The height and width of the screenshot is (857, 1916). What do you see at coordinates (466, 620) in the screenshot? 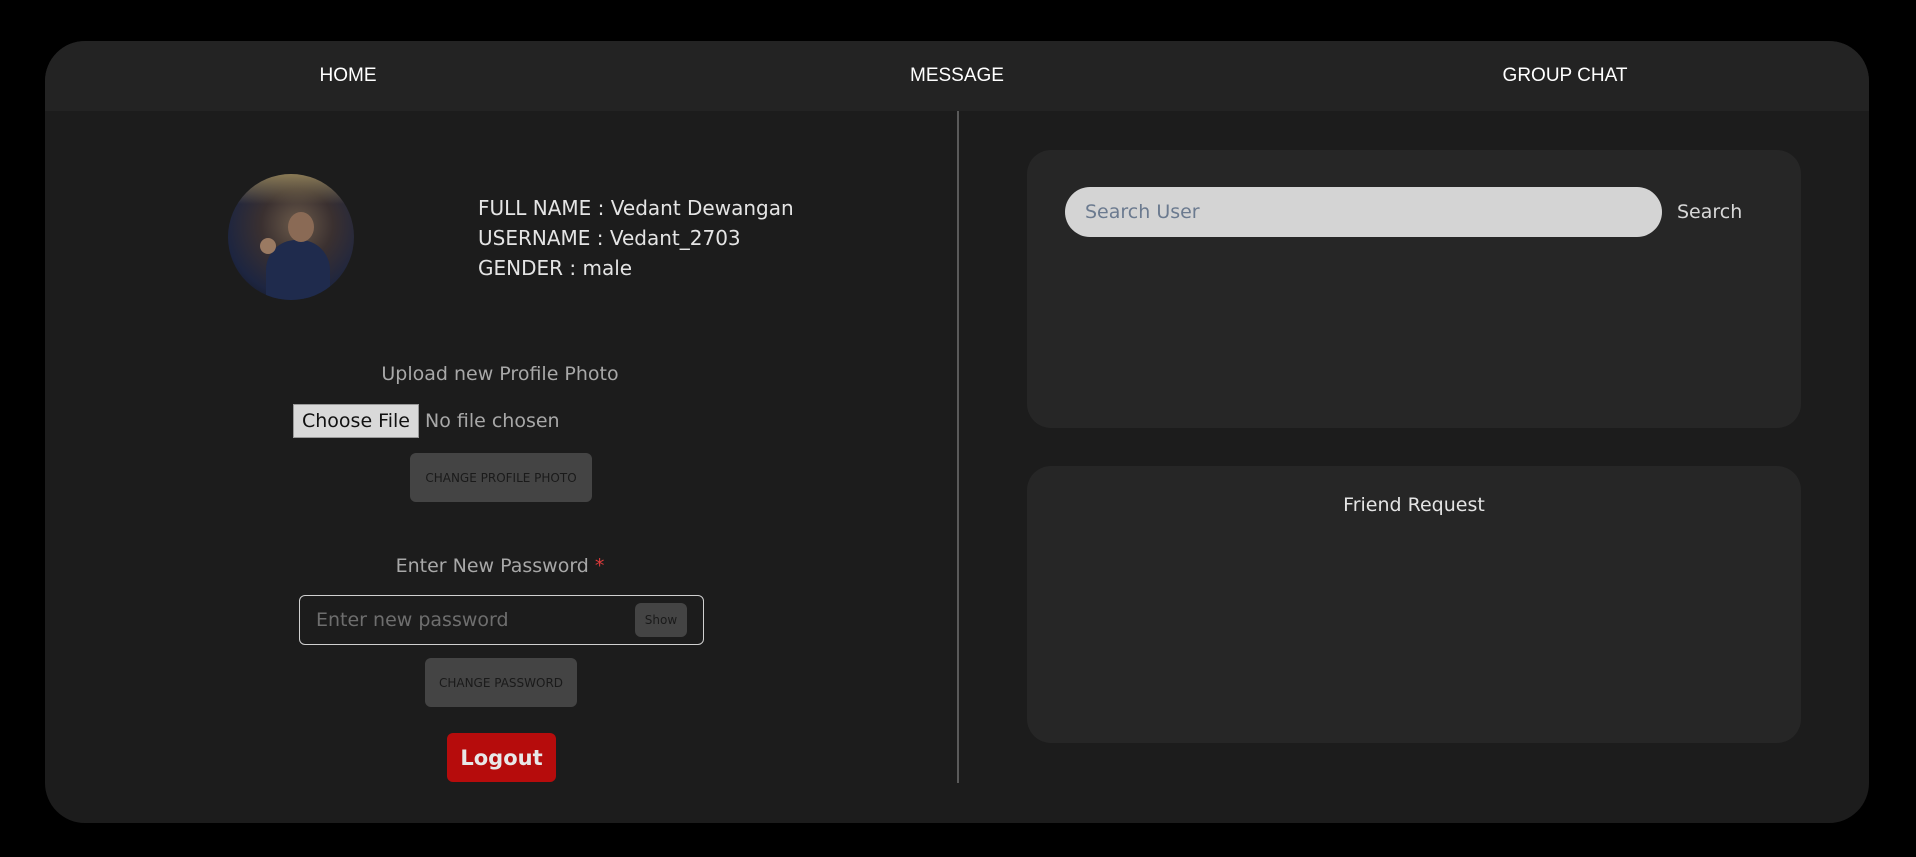
I see `new-password-input` at bounding box center [466, 620].